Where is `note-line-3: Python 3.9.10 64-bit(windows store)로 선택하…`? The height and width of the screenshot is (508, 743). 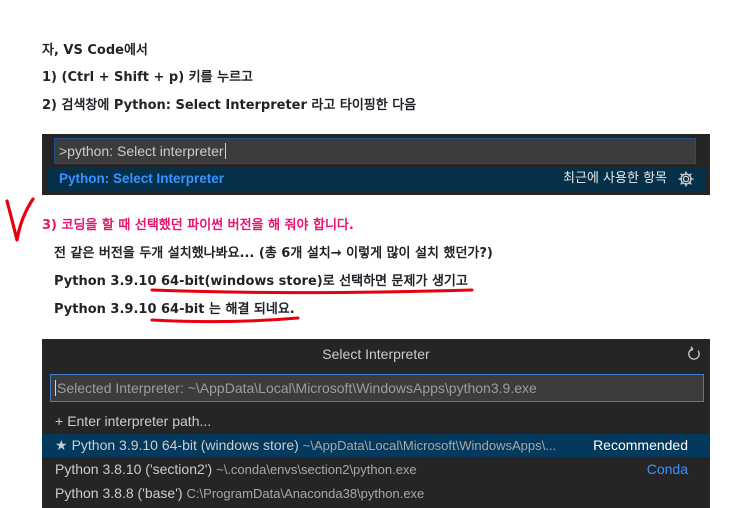
note-line-3: Python 3.9.10 64-bit(windows store)로 선택하… is located at coordinates (261, 281).